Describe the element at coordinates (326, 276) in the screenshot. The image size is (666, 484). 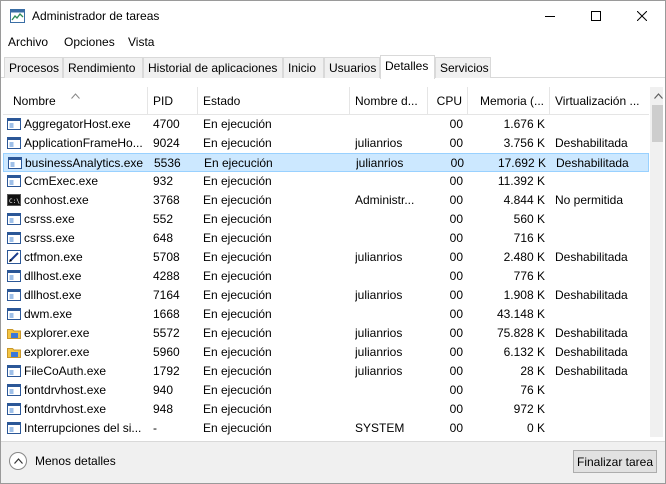
I see `table-row: dllhost.exe 4288 En ejecución 00 776 K` at that location.